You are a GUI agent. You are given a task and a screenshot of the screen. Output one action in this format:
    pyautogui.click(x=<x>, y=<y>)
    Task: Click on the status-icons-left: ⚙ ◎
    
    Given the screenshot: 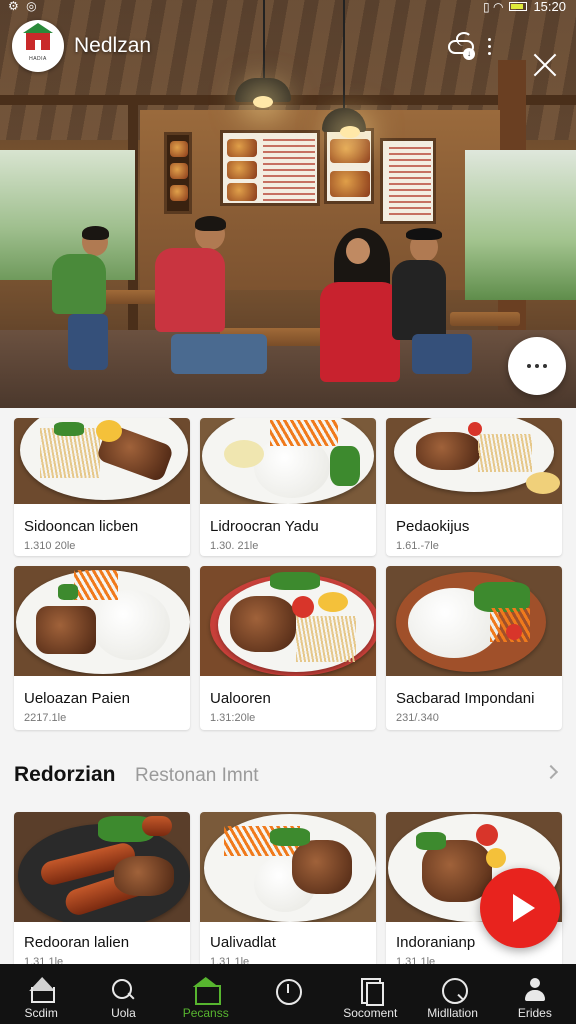 What is the action you would take?
    pyautogui.click(x=23, y=6)
    